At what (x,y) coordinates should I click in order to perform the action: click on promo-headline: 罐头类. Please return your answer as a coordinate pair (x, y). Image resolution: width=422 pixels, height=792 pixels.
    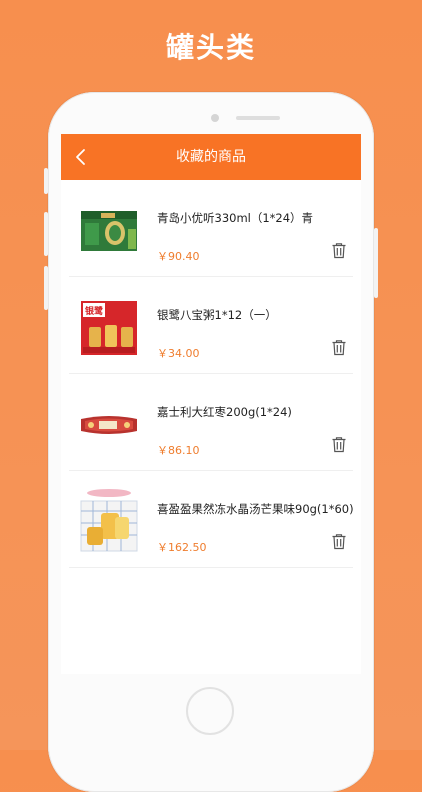
    Looking at the image, I should click on (210, 47).